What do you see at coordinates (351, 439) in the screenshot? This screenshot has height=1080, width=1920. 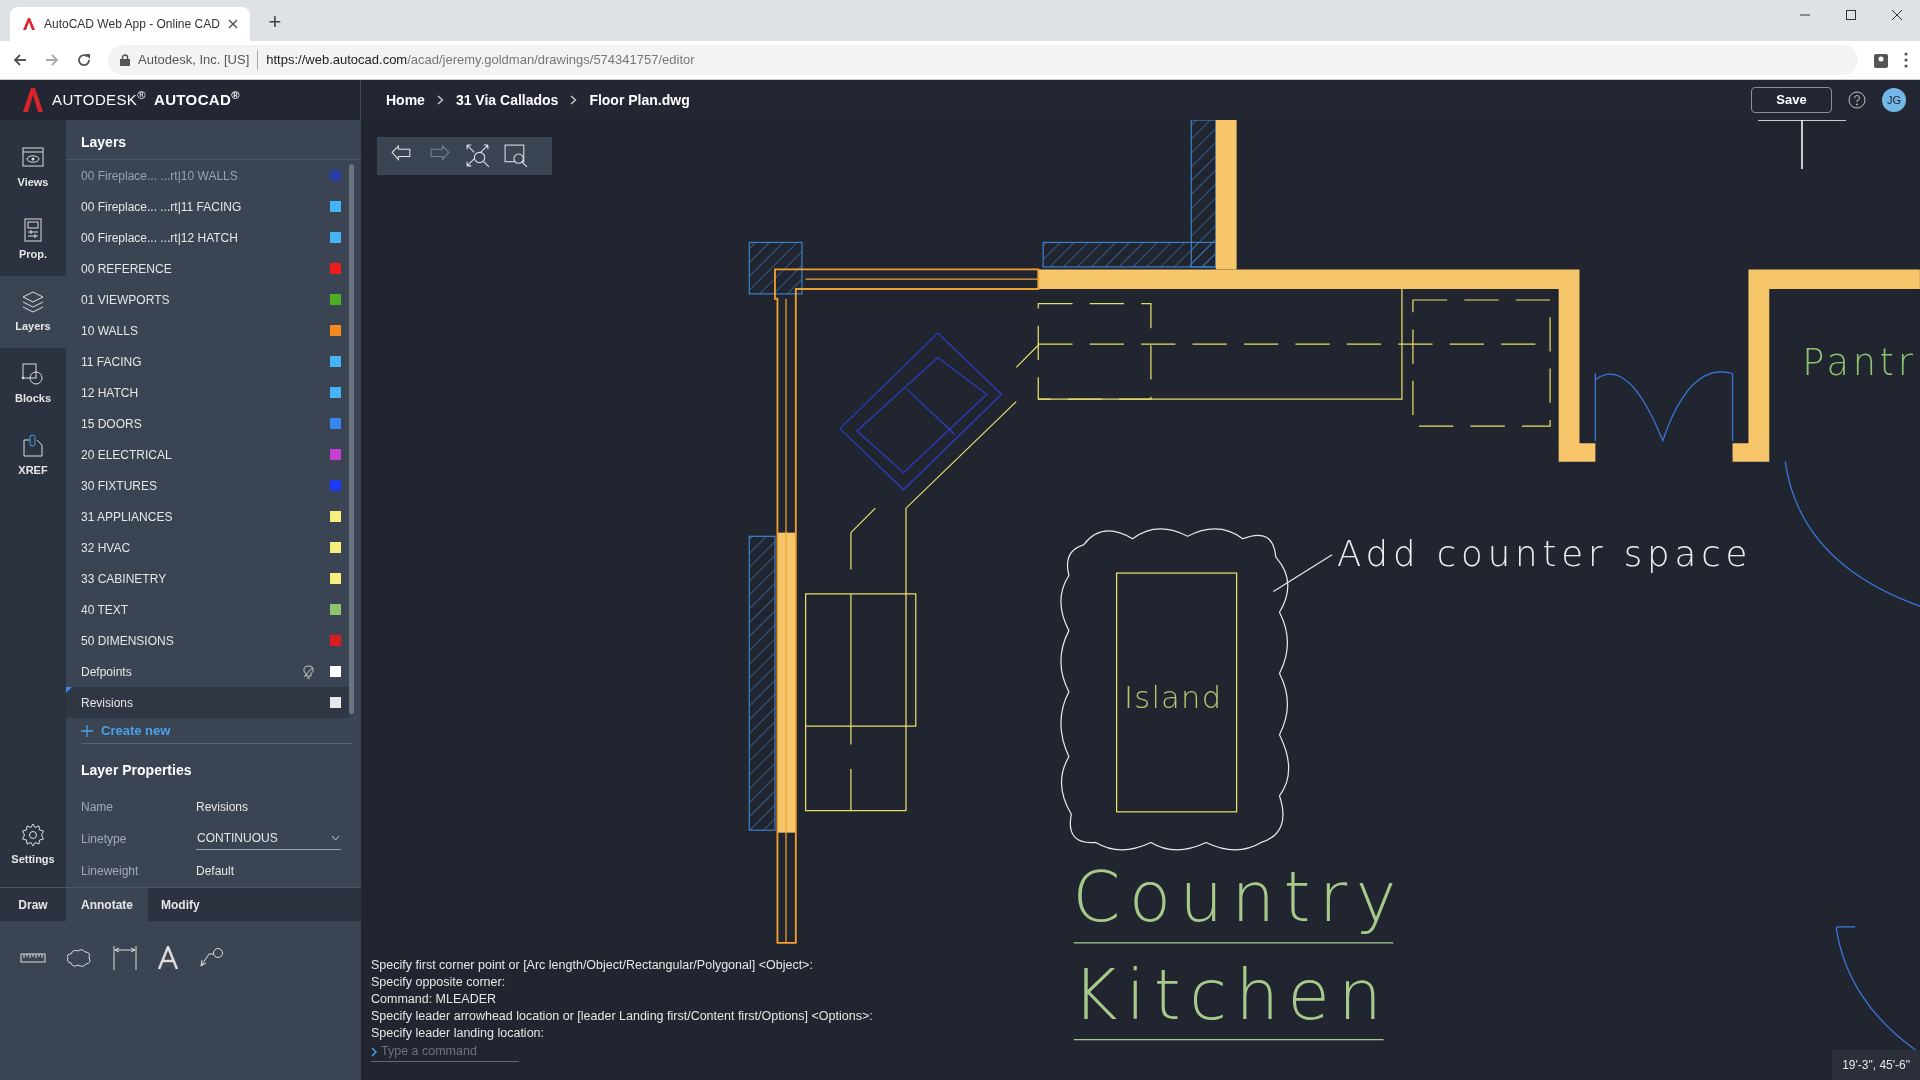 I see `scrollbar` at bounding box center [351, 439].